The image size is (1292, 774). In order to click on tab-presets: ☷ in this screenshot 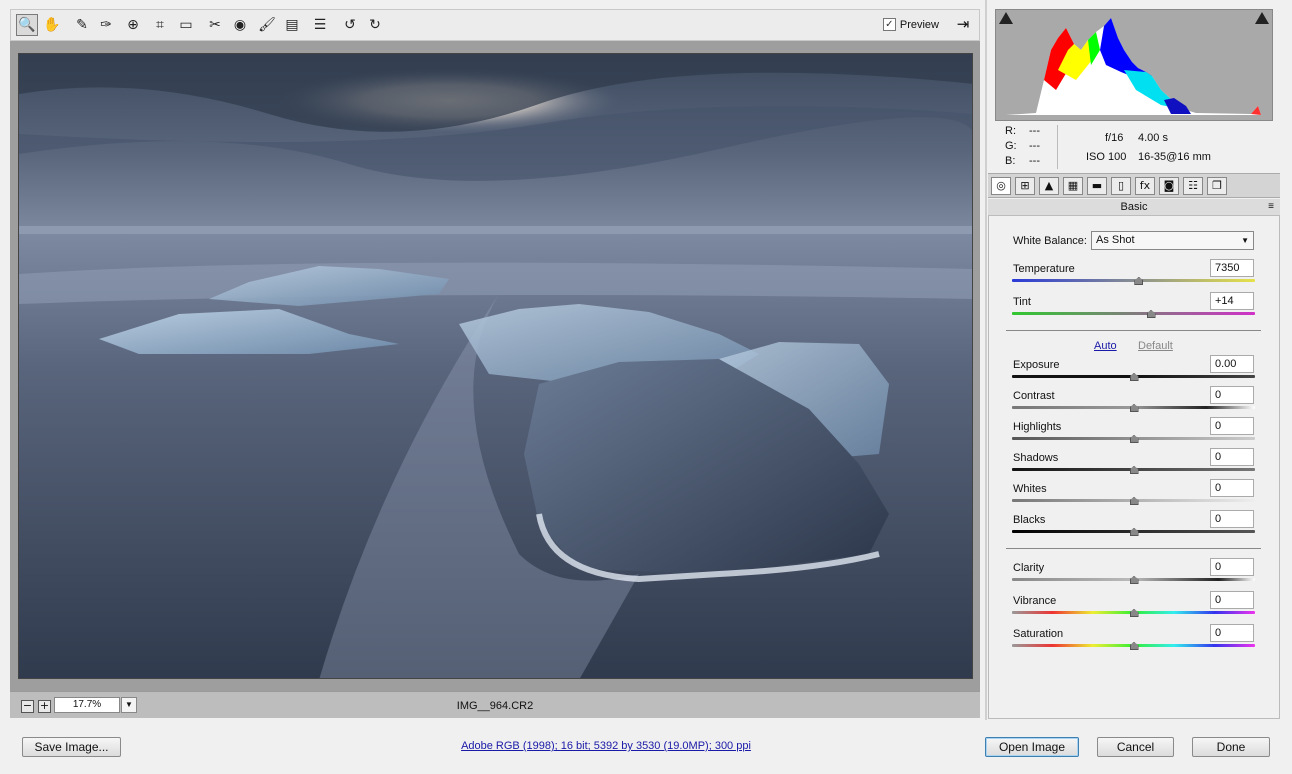, I will do `click(1193, 186)`.